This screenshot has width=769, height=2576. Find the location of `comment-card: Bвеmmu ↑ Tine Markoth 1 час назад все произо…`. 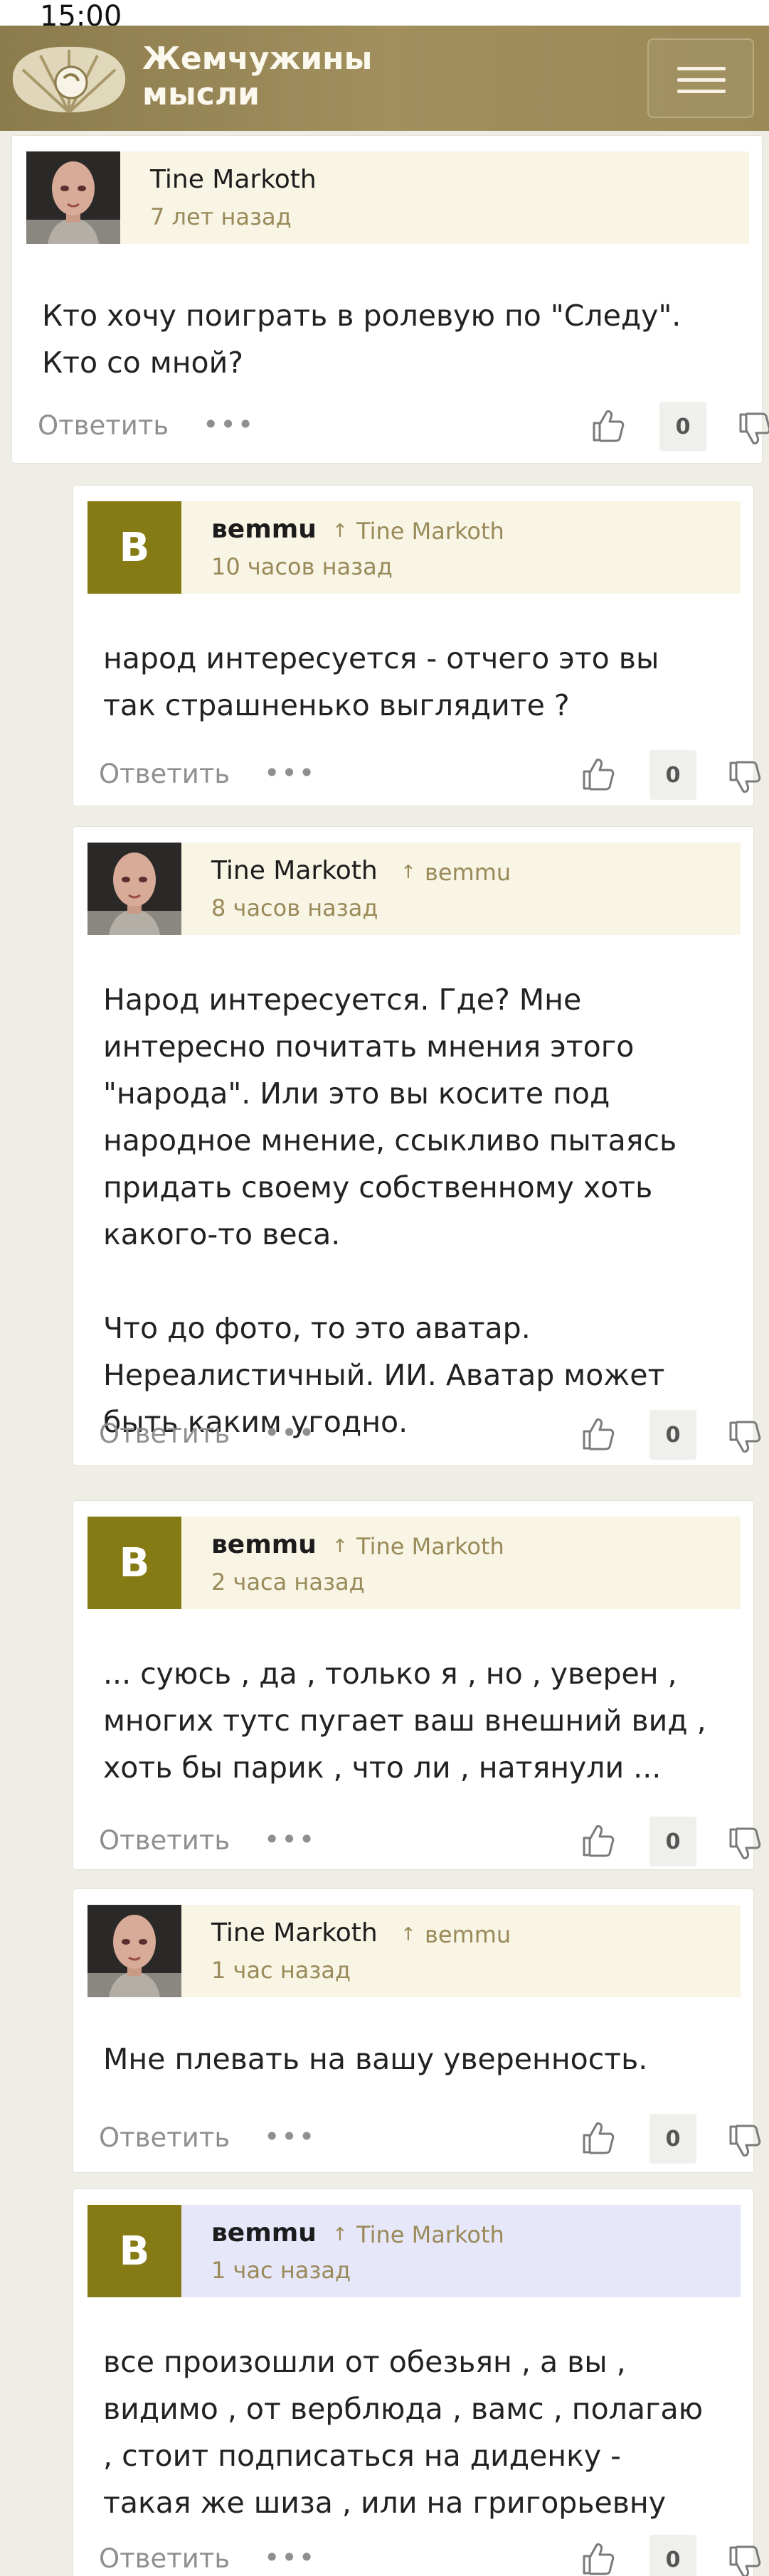

comment-card: Bвеmmu ↑ Tine Markoth 1 час назад все произо… is located at coordinates (417, 2382).